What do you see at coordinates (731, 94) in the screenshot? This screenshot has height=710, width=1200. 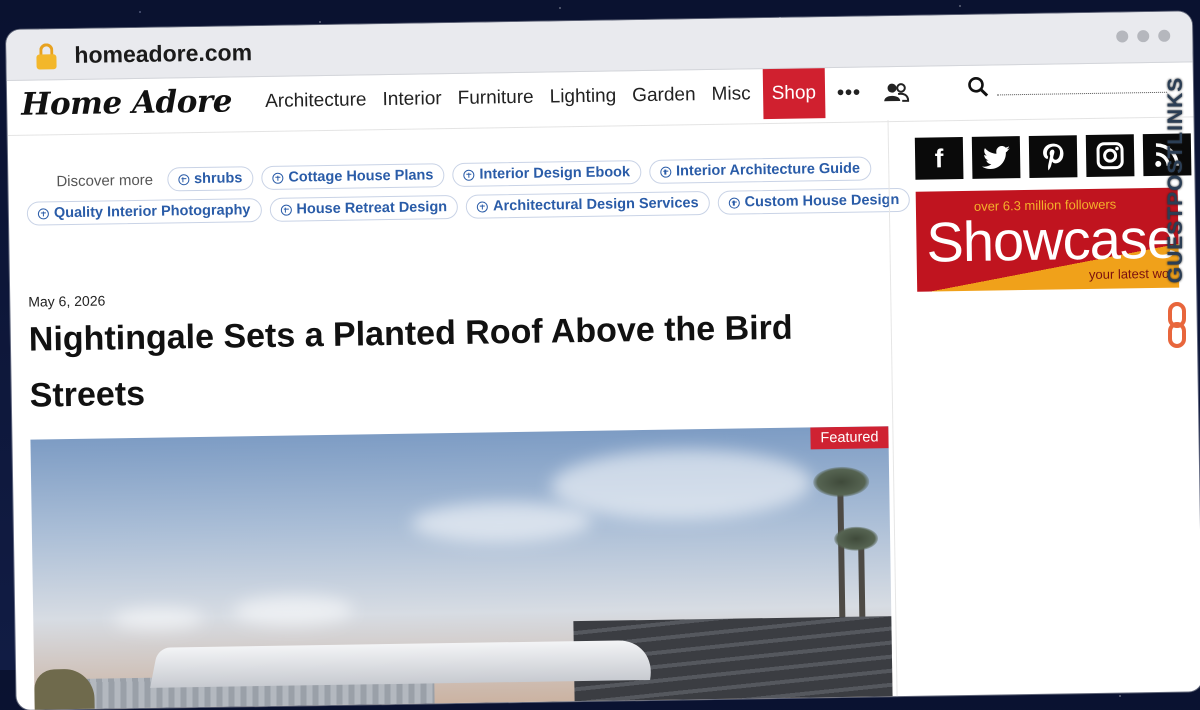 I see `nav-item-misc: Misc` at bounding box center [731, 94].